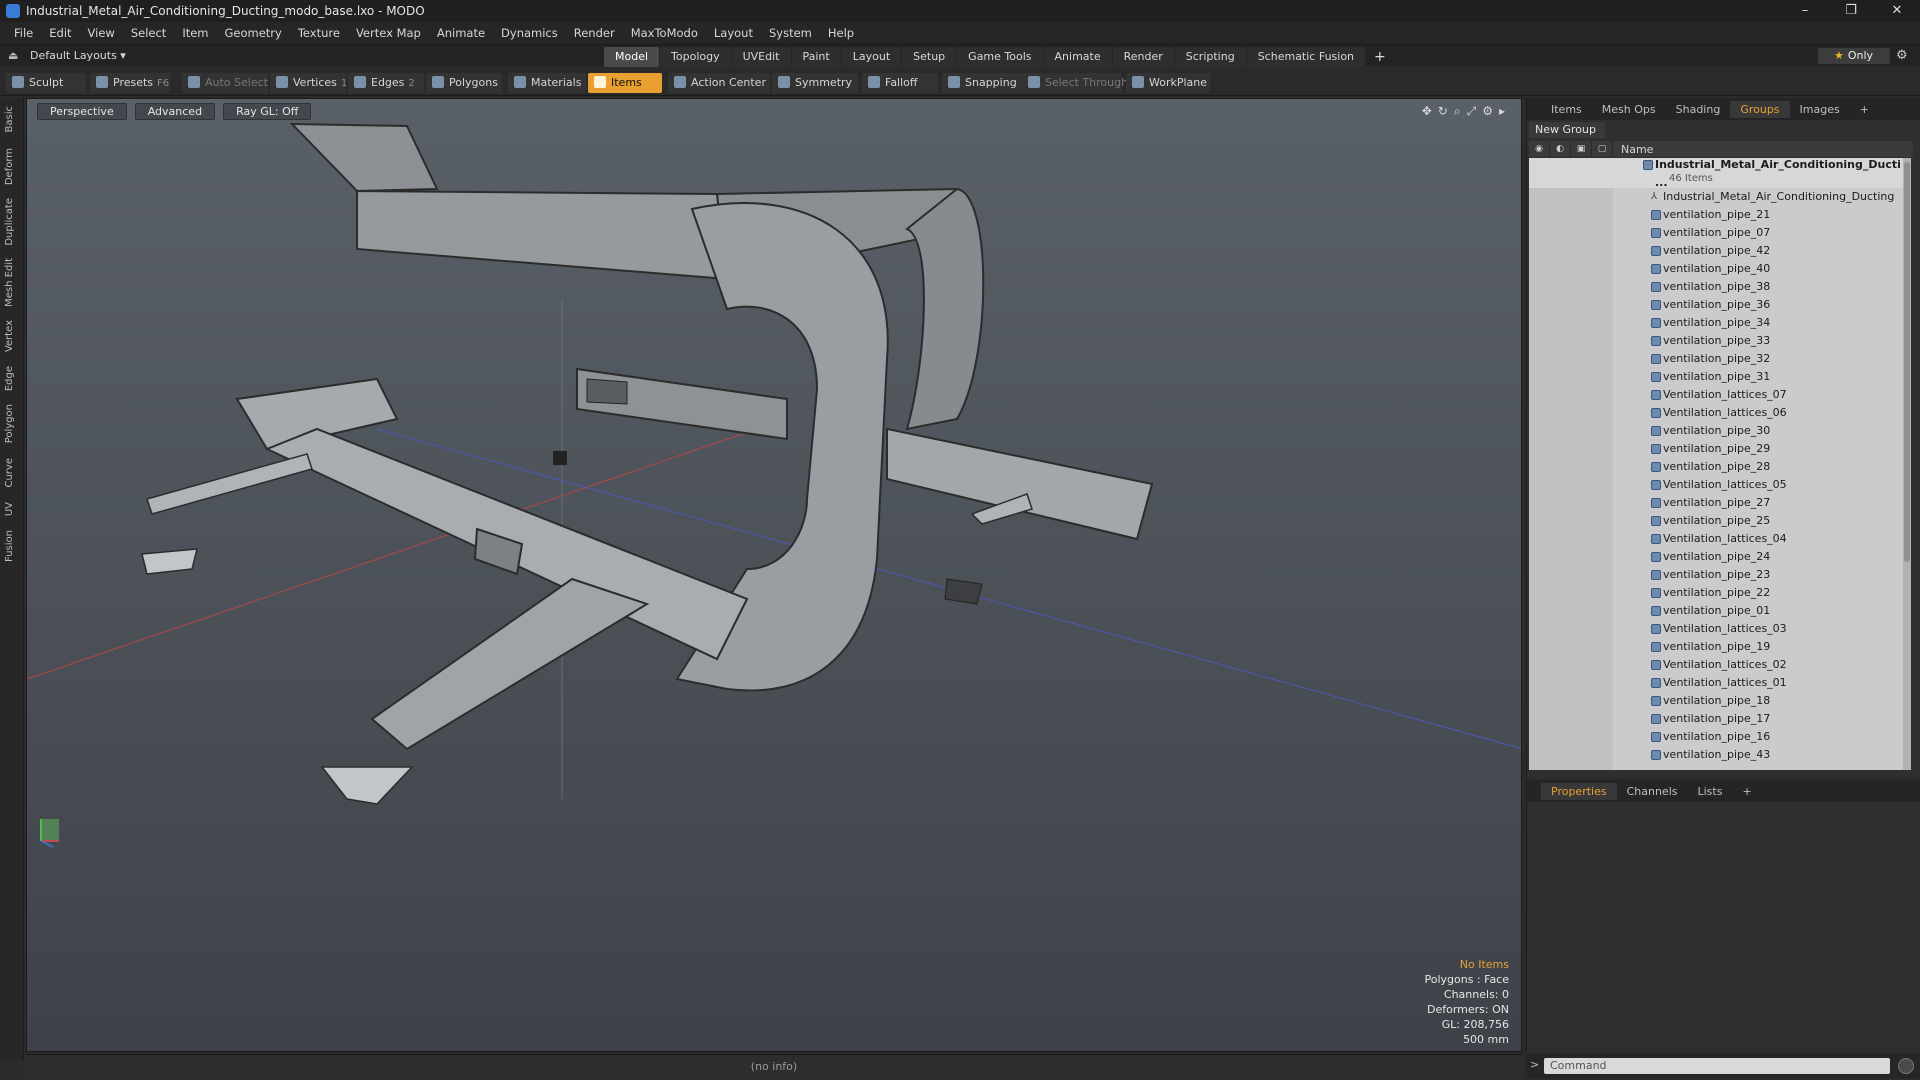 This screenshot has width=1920, height=1080. Describe the element at coordinates (664, 33) in the screenshot. I see `menu-maxtomodo: MaxToModo` at that location.